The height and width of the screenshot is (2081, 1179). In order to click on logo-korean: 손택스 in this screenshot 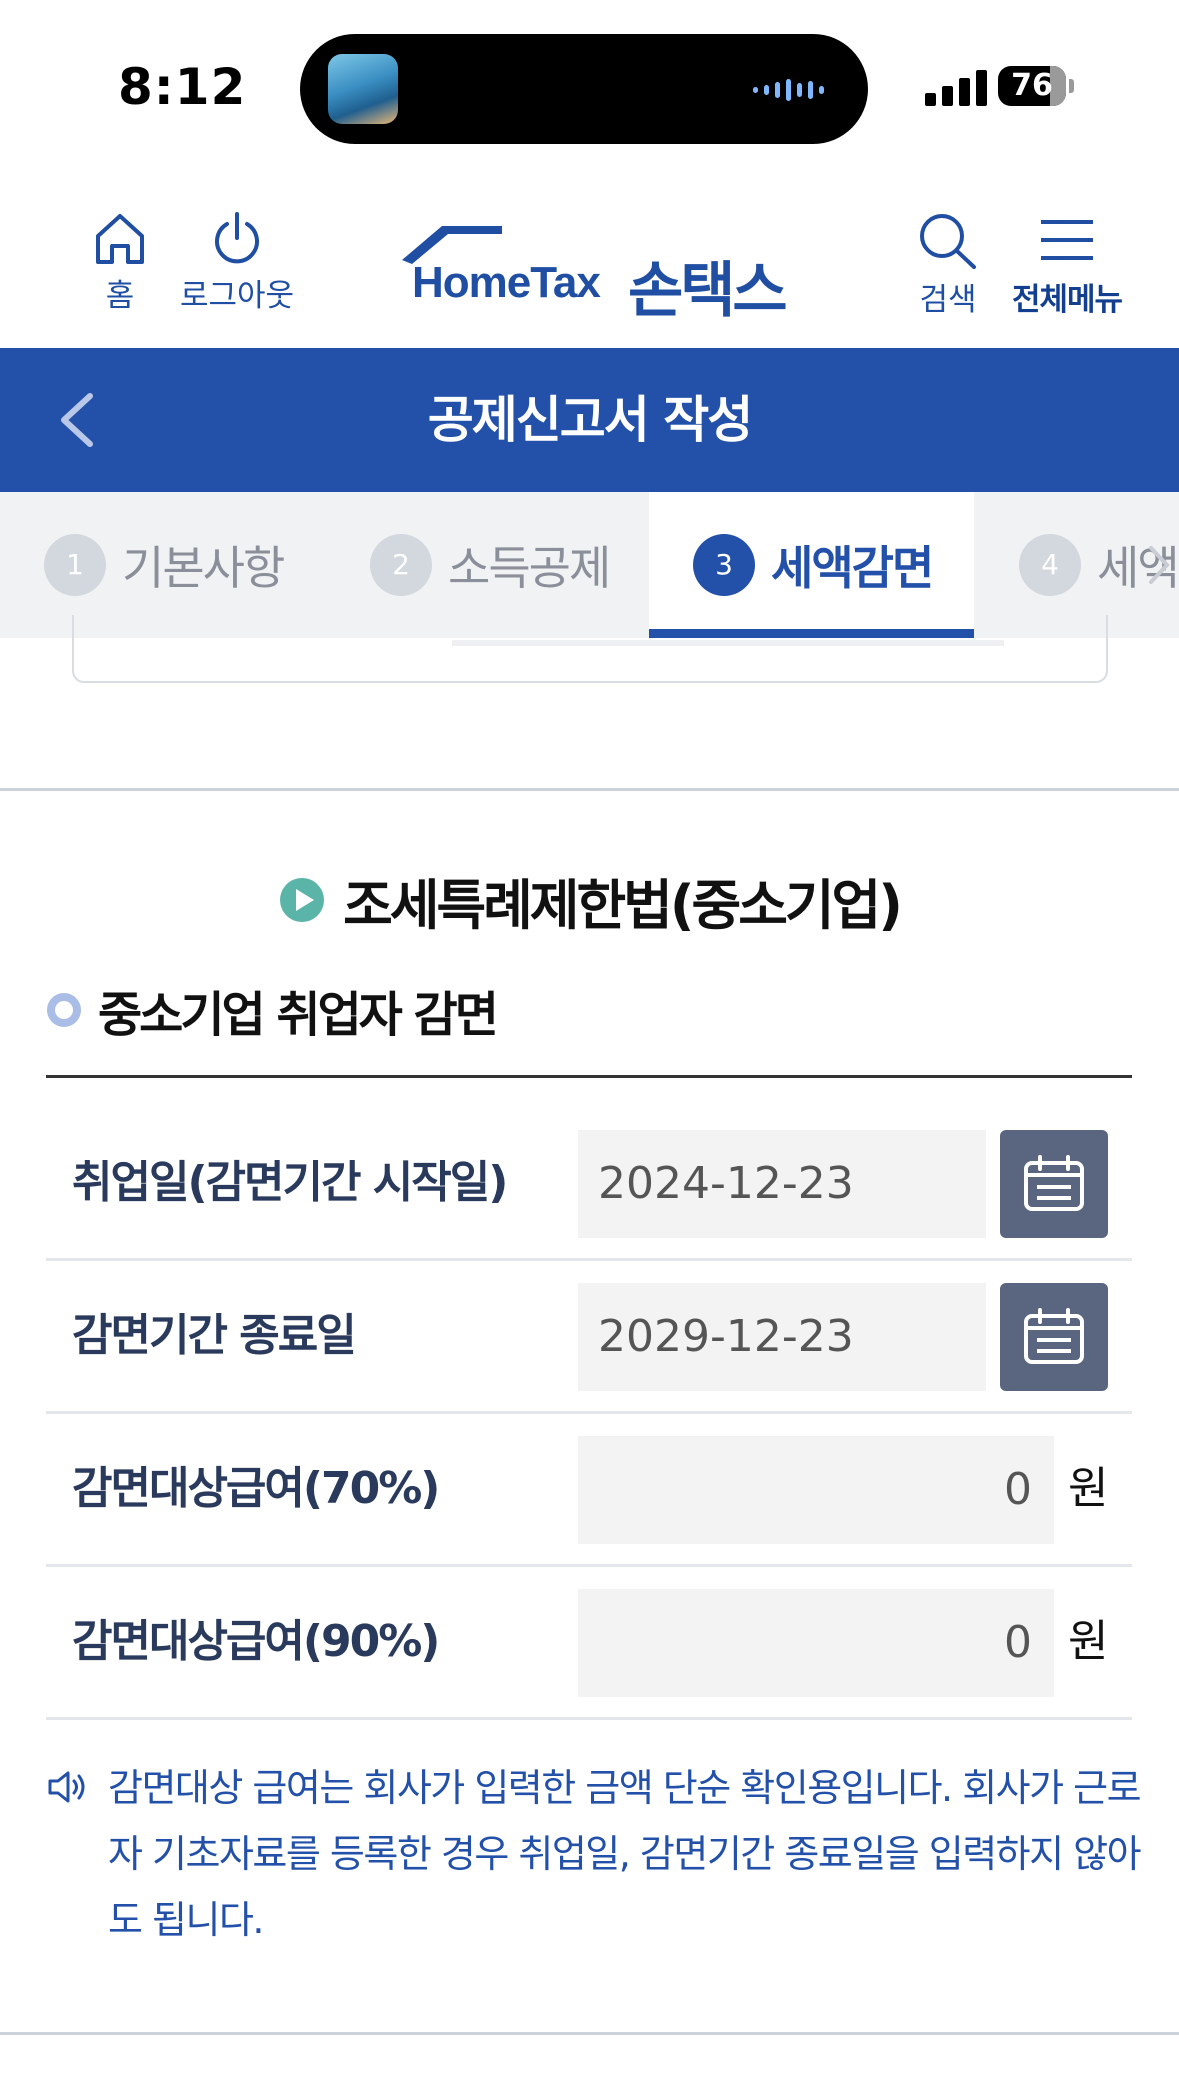, I will do `click(708, 291)`.